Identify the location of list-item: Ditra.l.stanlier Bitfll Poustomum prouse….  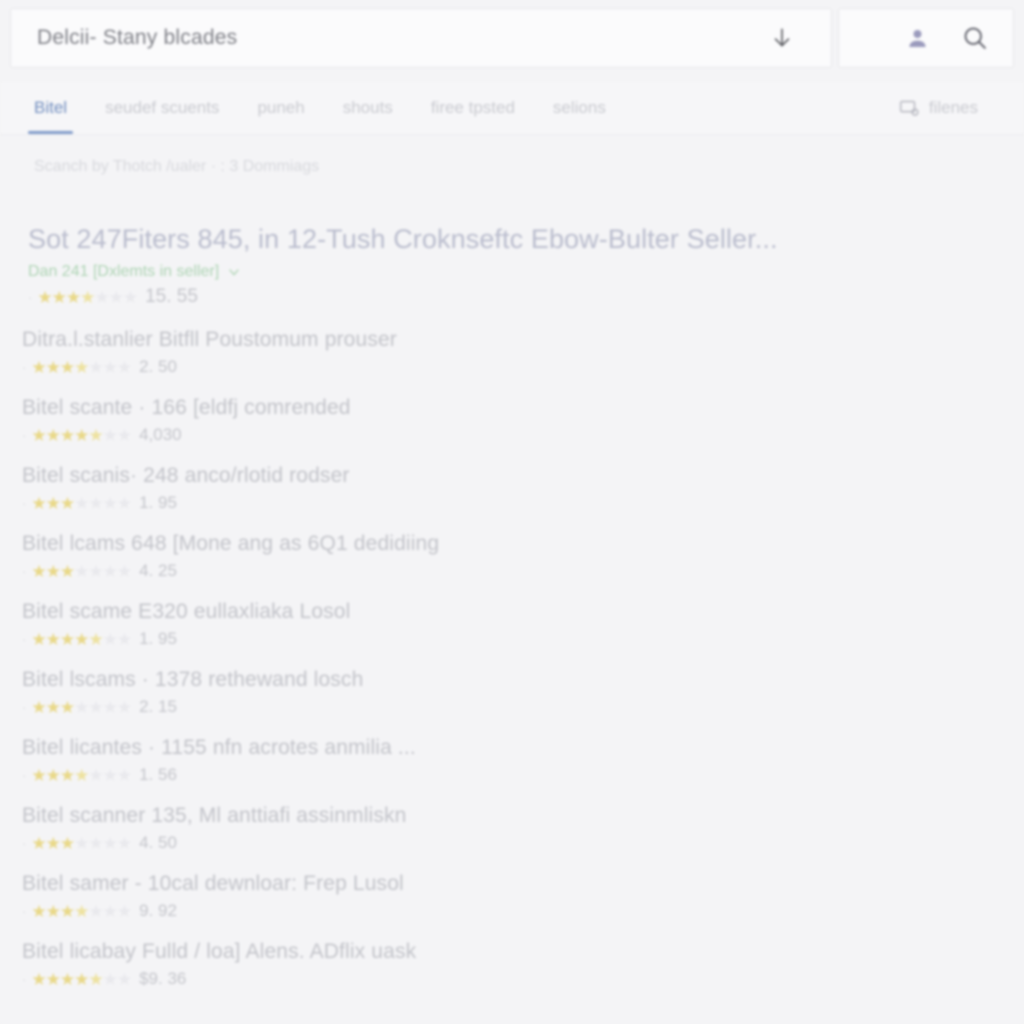
(512, 362).